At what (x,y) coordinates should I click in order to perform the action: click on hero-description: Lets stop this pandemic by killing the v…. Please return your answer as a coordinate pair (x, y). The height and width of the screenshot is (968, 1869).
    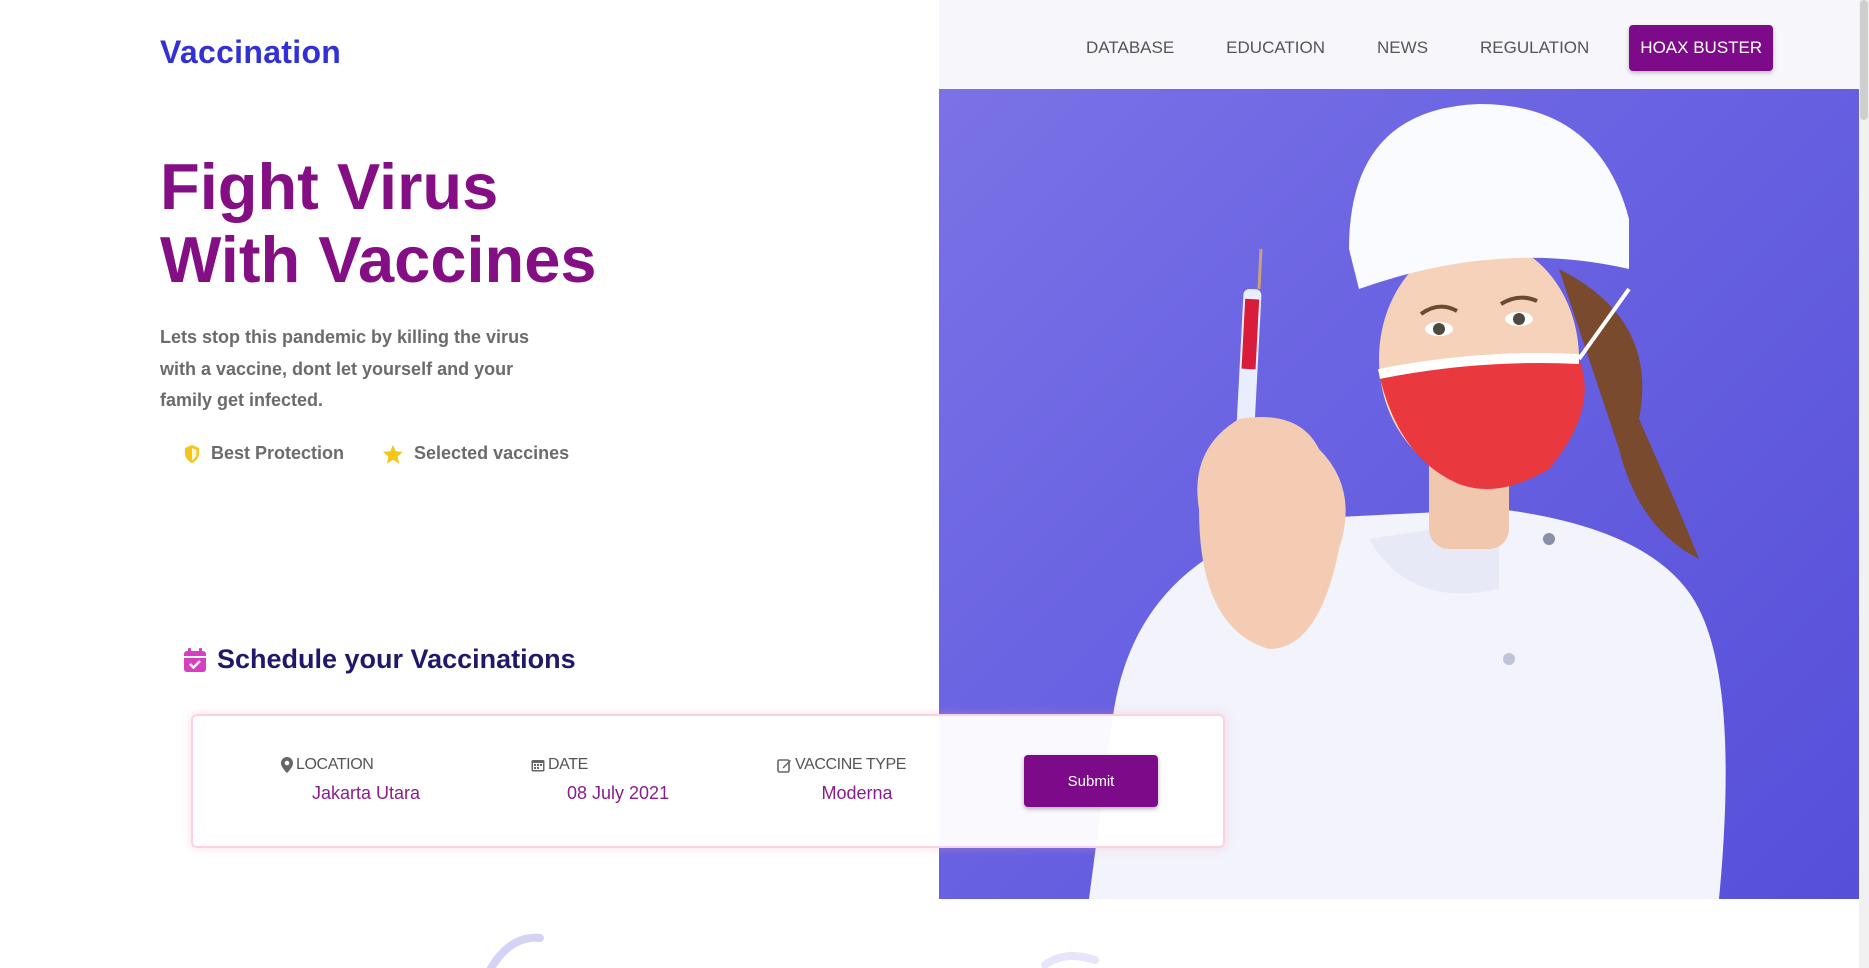
    Looking at the image, I should click on (345, 368).